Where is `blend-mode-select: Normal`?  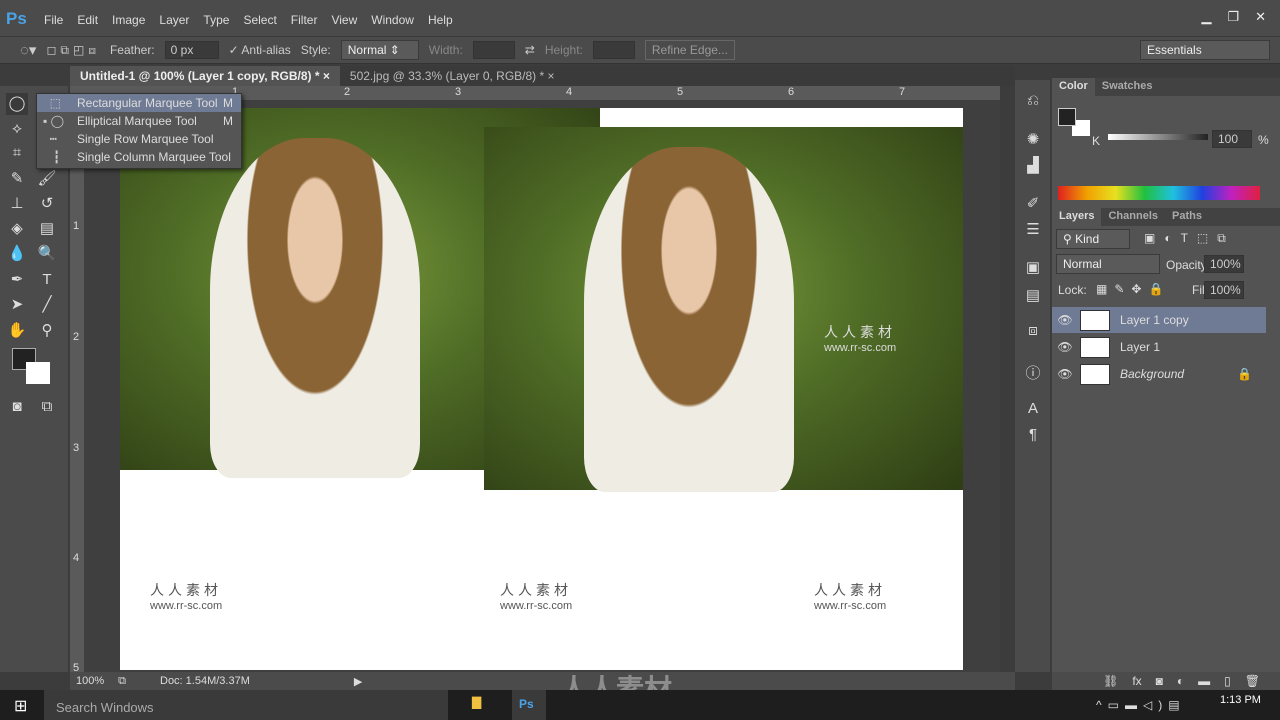 blend-mode-select: Normal is located at coordinates (1108, 264).